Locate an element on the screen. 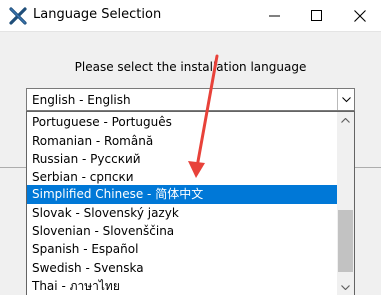 The height and width of the screenshot is (295, 381). scrollbar-thumb is located at coordinates (345, 241).